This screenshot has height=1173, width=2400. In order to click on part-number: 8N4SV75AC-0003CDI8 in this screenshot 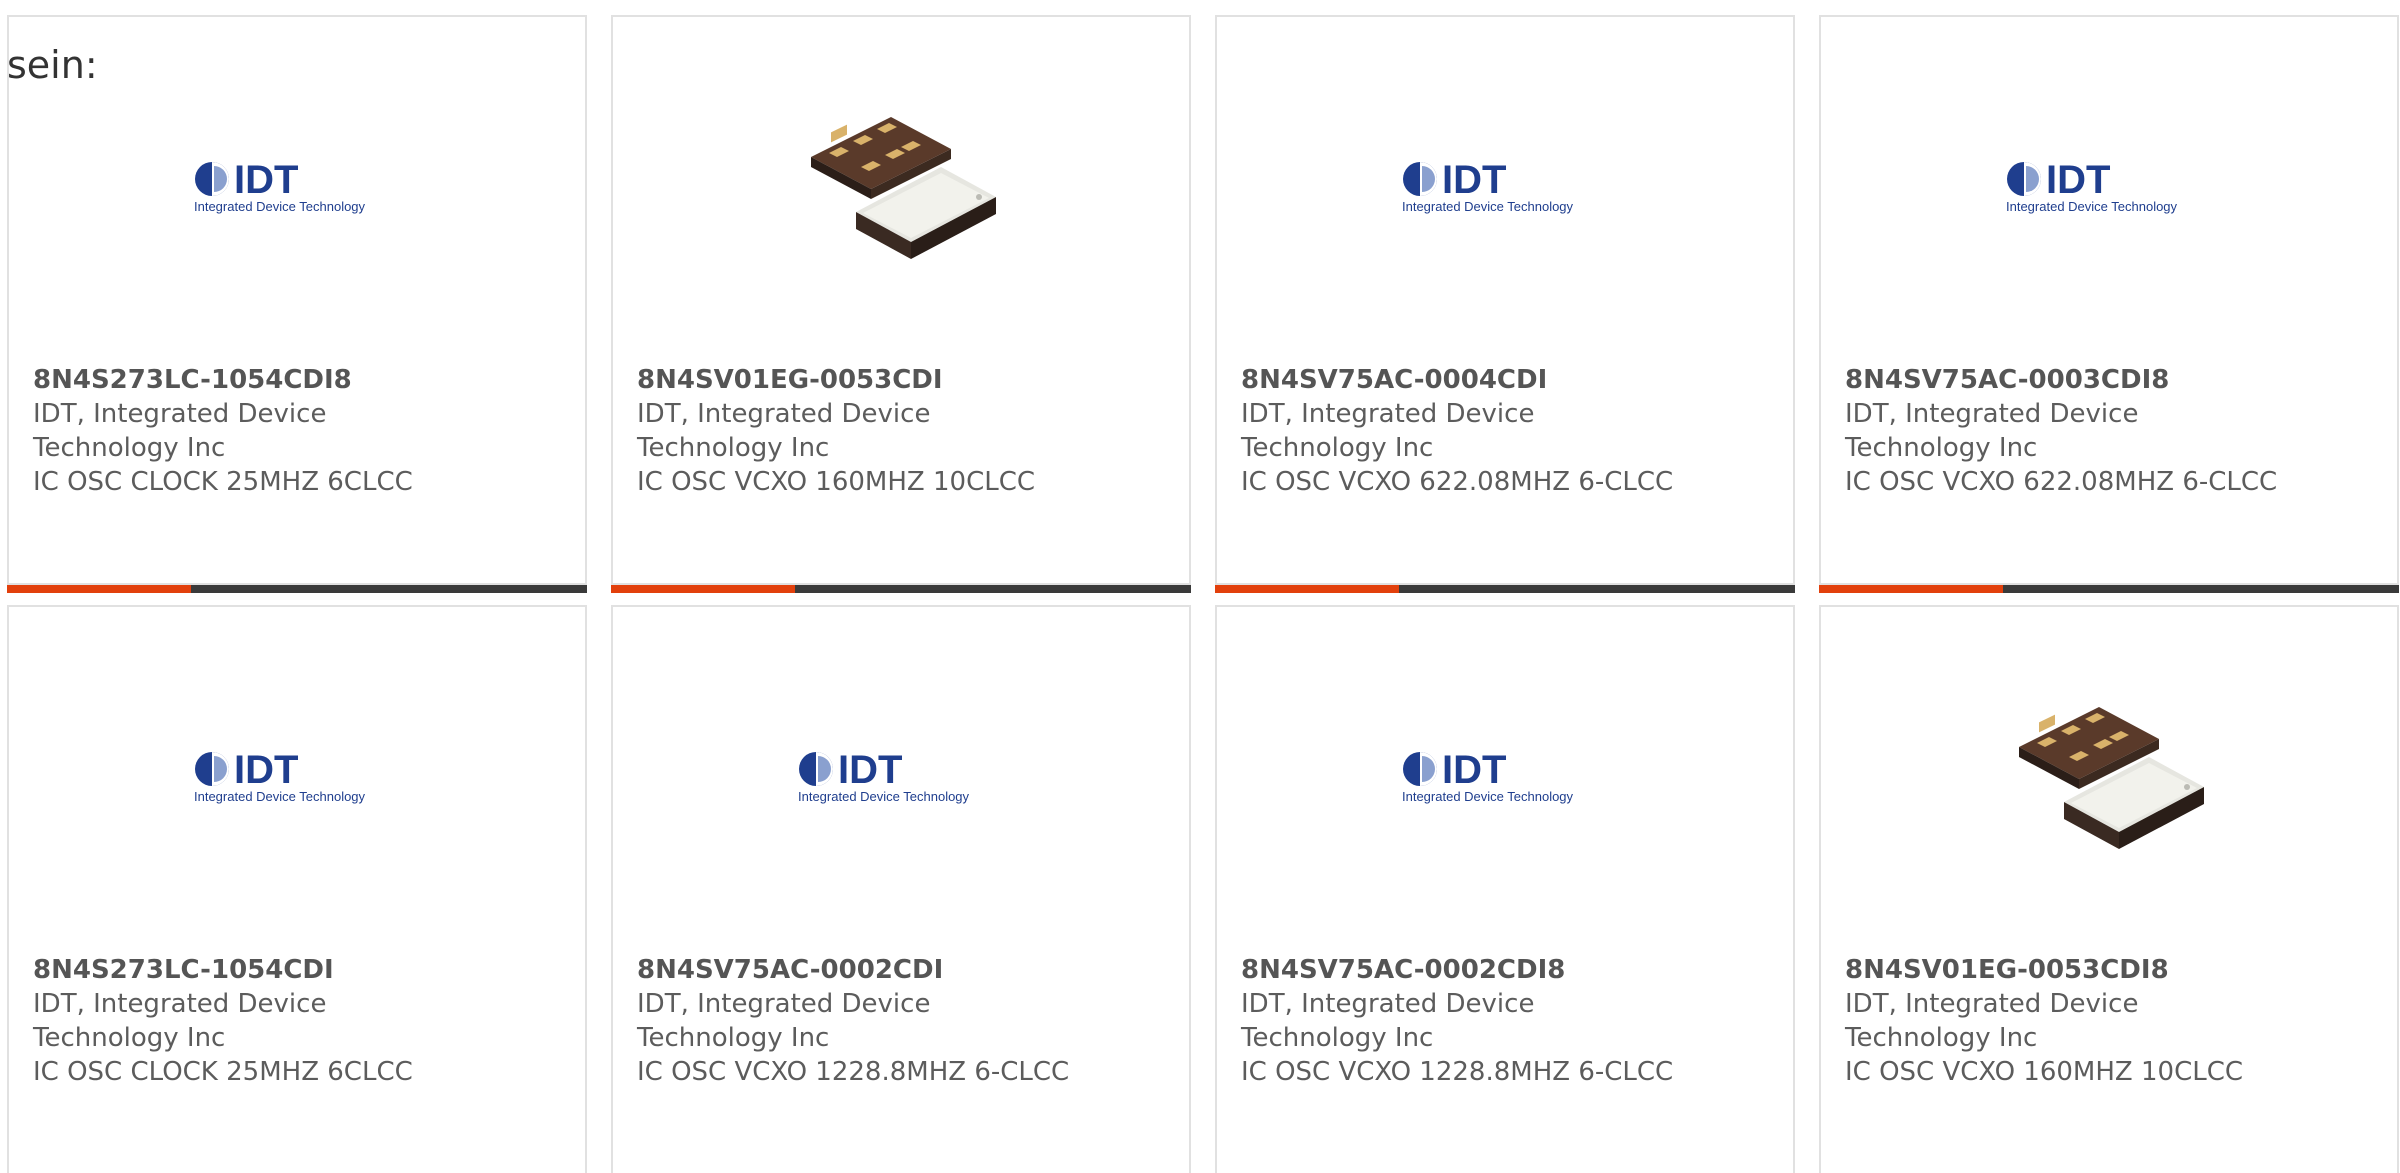, I will do `click(2055, 380)`.